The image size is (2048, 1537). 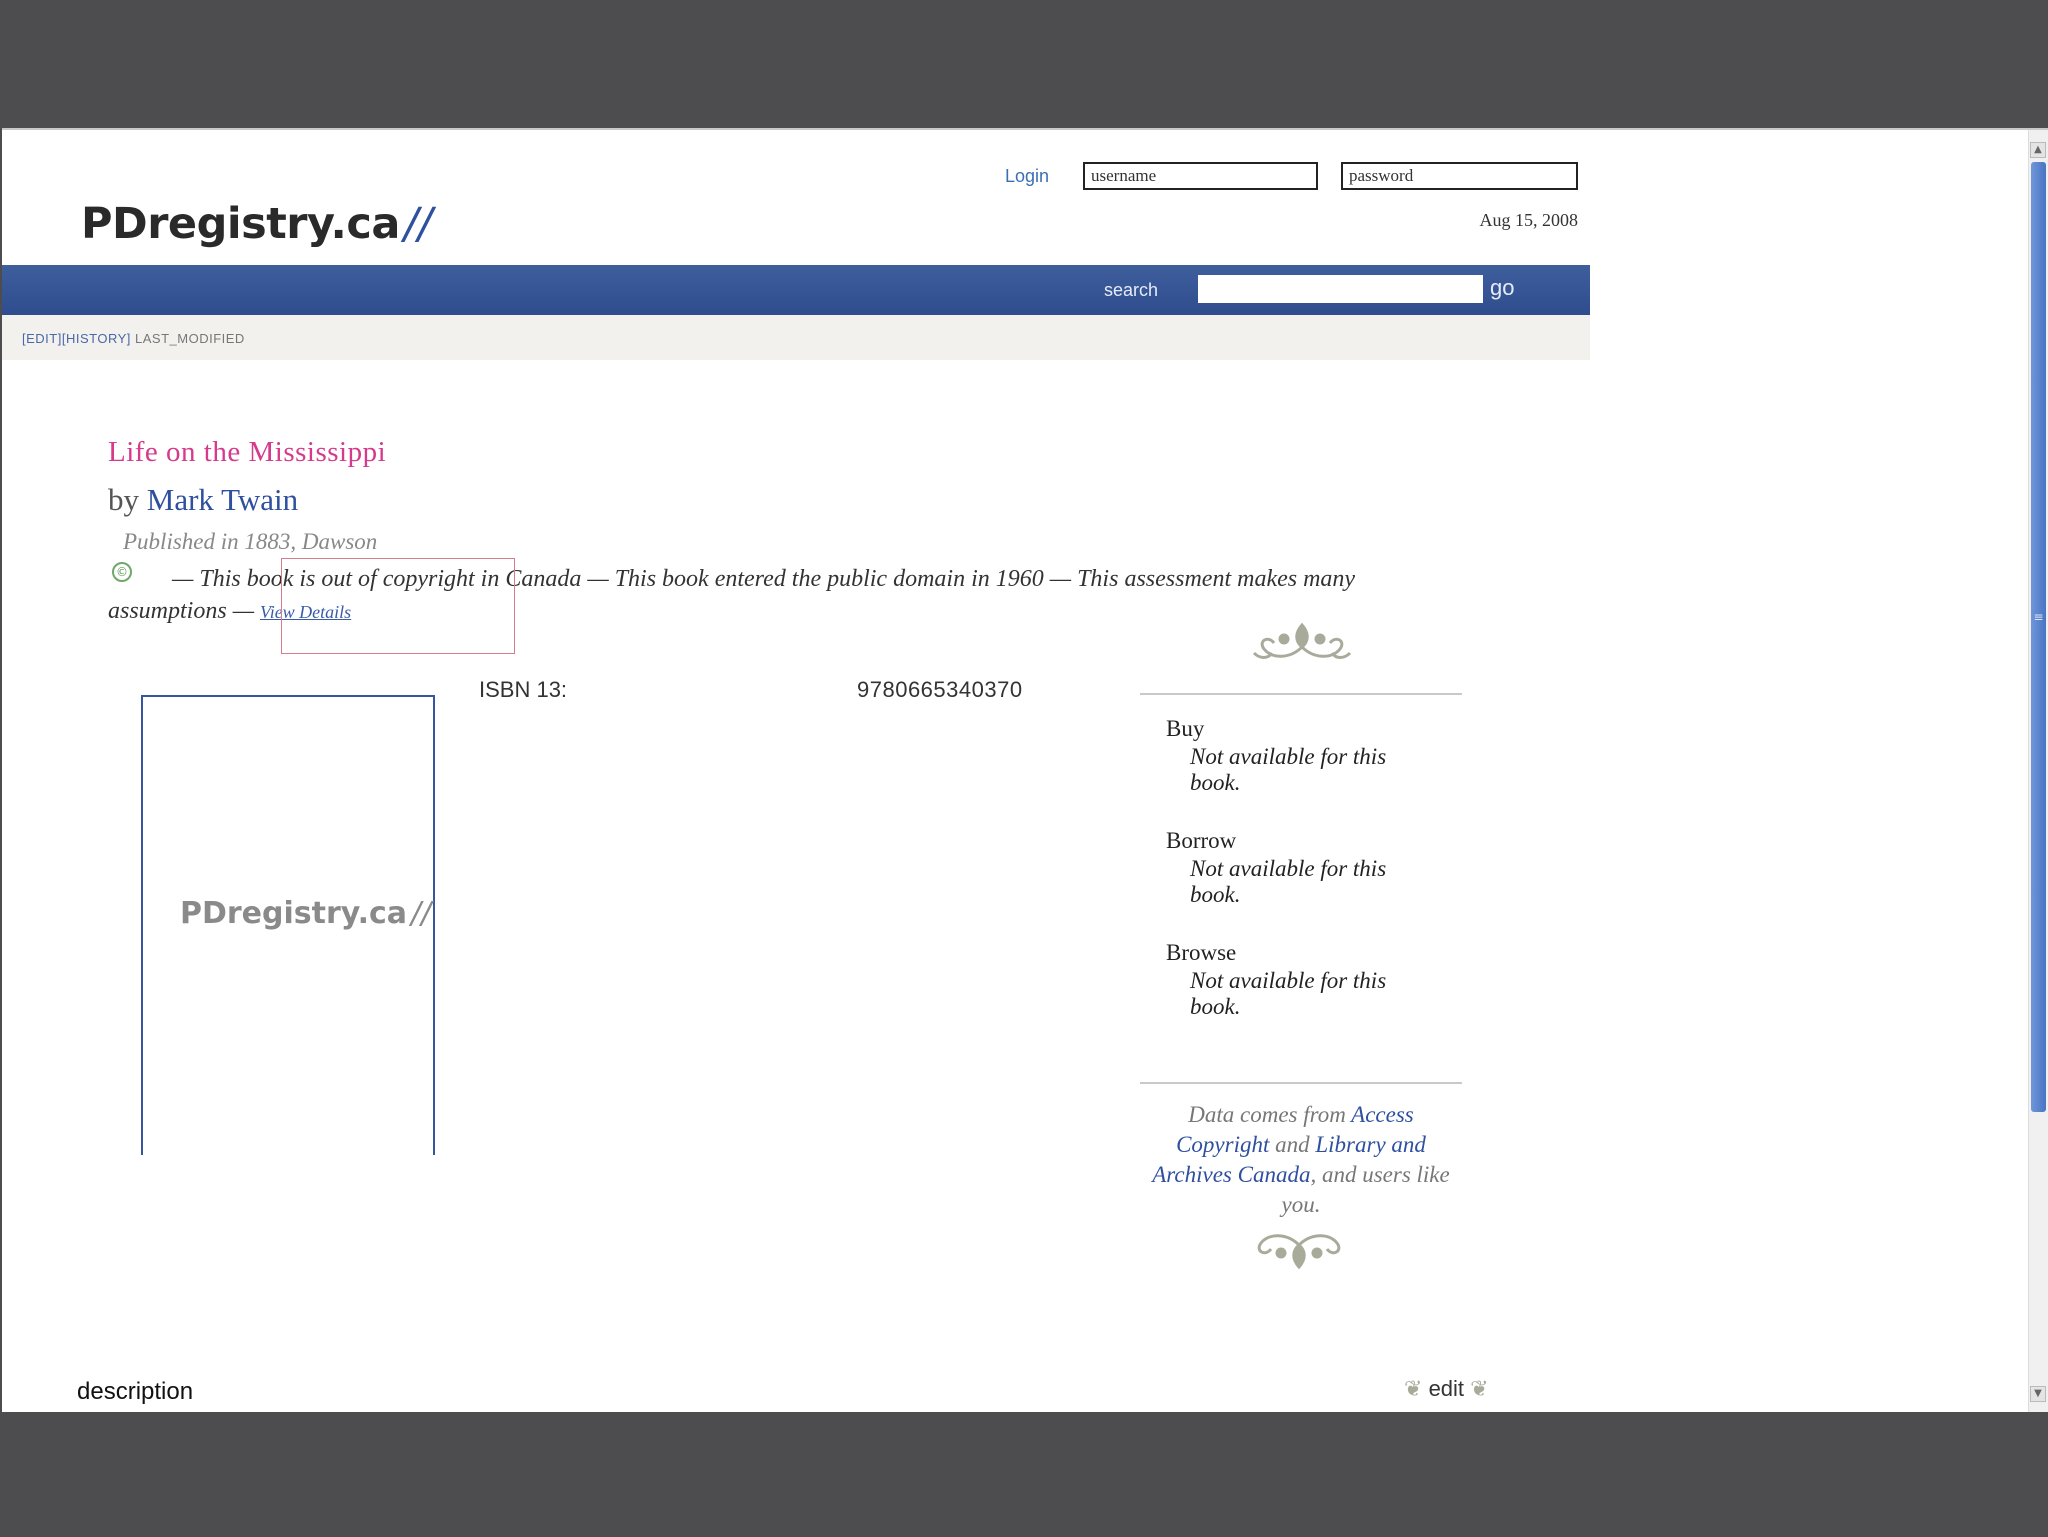 I want to click on book-byline: by Mark Twain, so click(x=203, y=500).